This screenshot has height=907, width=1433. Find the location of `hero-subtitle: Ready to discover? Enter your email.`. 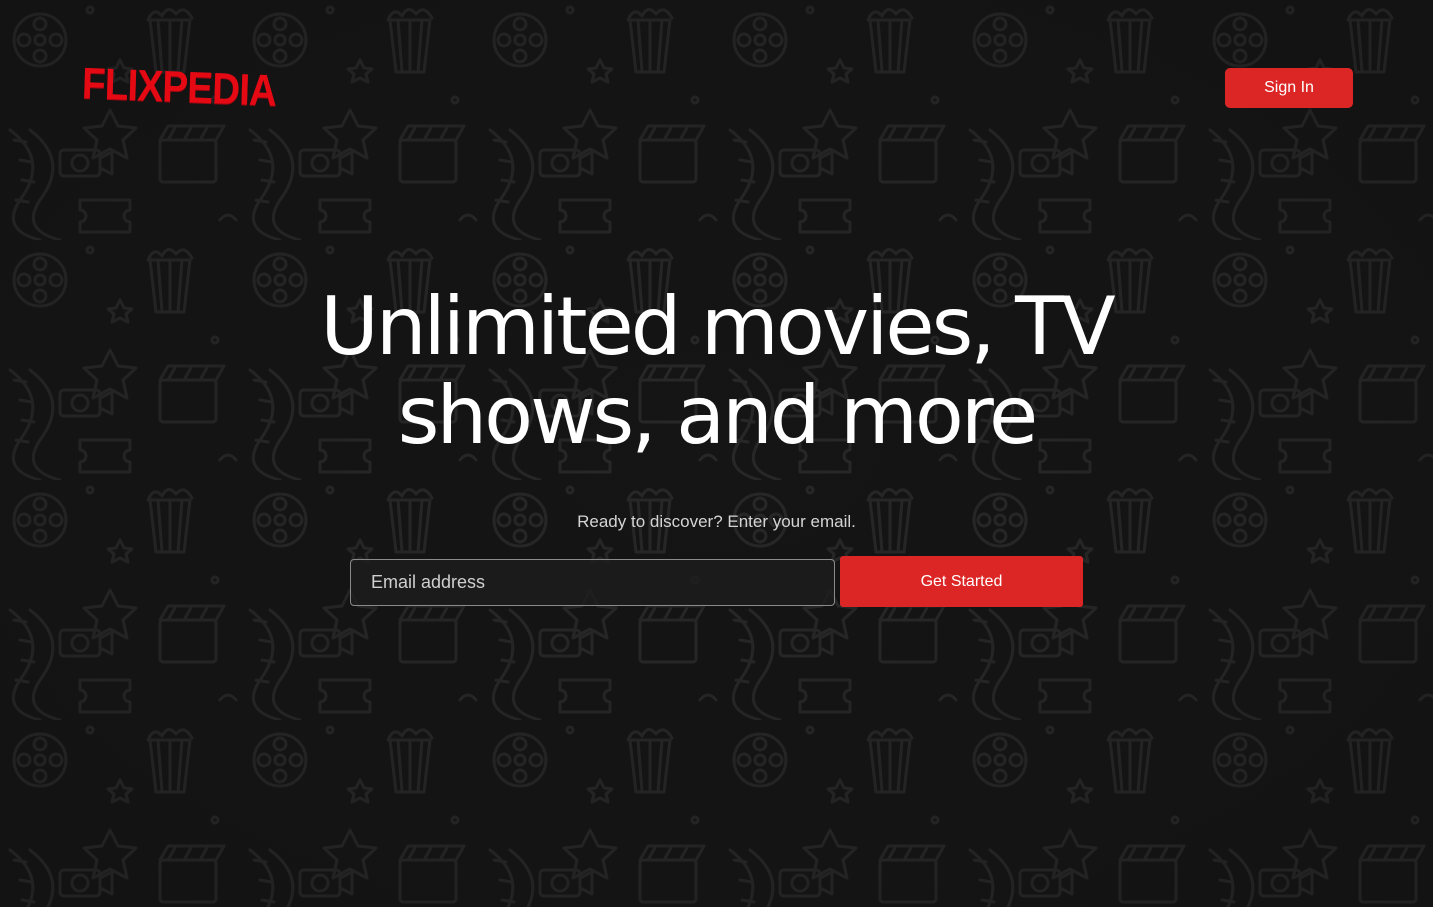

hero-subtitle: Ready to discover? Enter your email. is located at coordinates (716, 521).